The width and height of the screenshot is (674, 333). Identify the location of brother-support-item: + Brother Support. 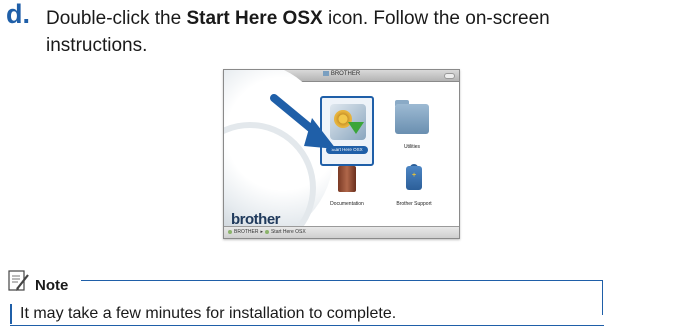
(414, 192).